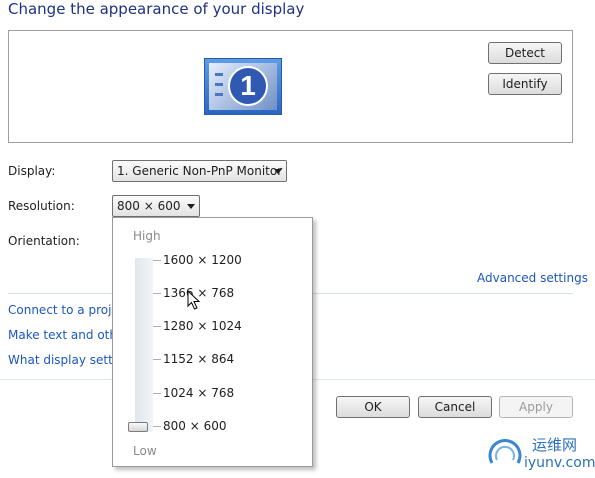  I want to click on monitor-1-icon: 1, so click(243, 86).